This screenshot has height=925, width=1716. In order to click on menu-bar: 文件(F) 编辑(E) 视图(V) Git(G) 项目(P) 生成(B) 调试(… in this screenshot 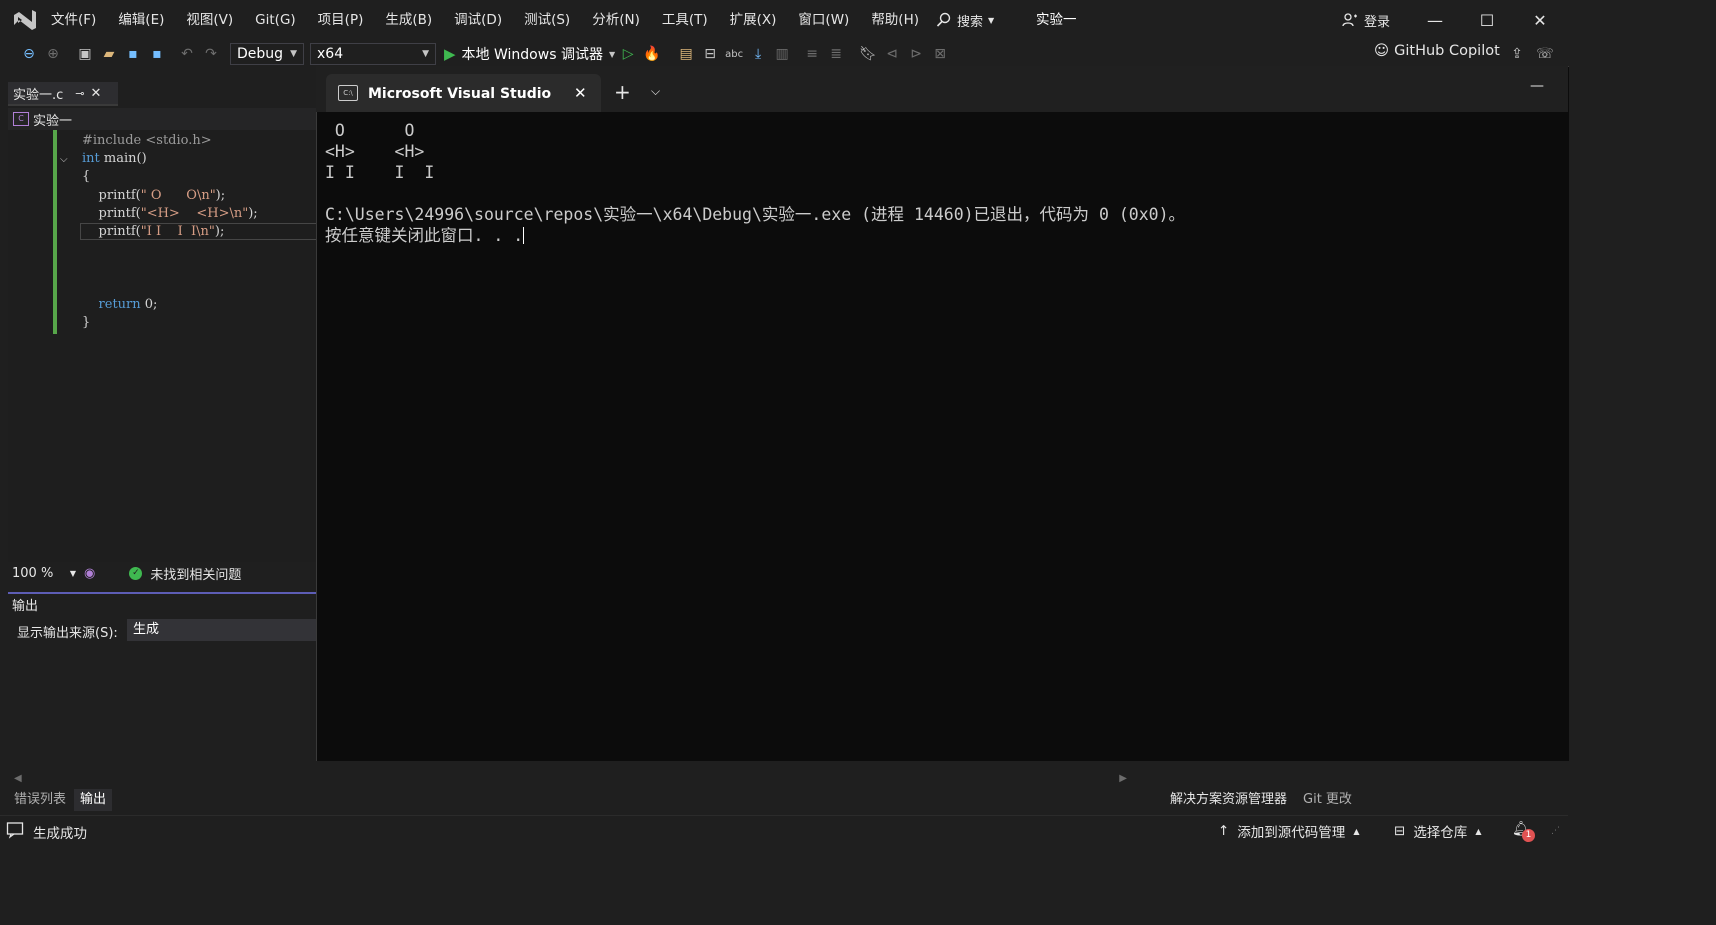, I will do `click(485, 20)`.